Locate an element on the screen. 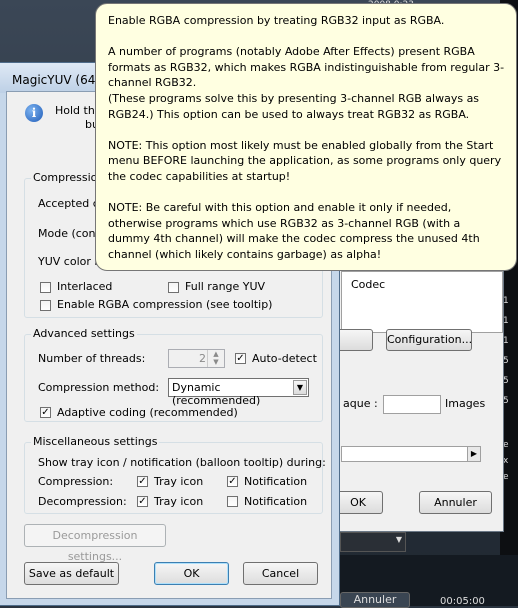  bg-dark-dropdown: ▼ is located at coordinates (373, 542).